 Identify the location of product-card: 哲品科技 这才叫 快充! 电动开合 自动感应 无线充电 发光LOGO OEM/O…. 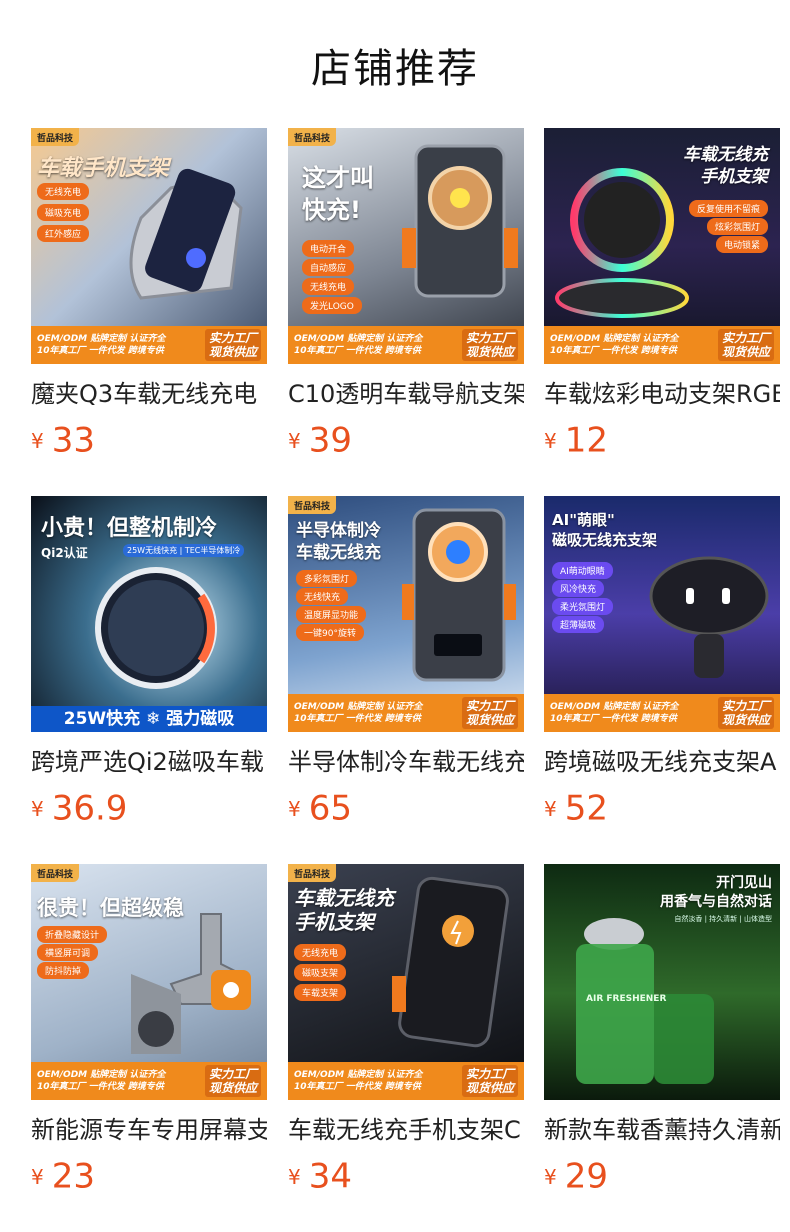
(406, 295).